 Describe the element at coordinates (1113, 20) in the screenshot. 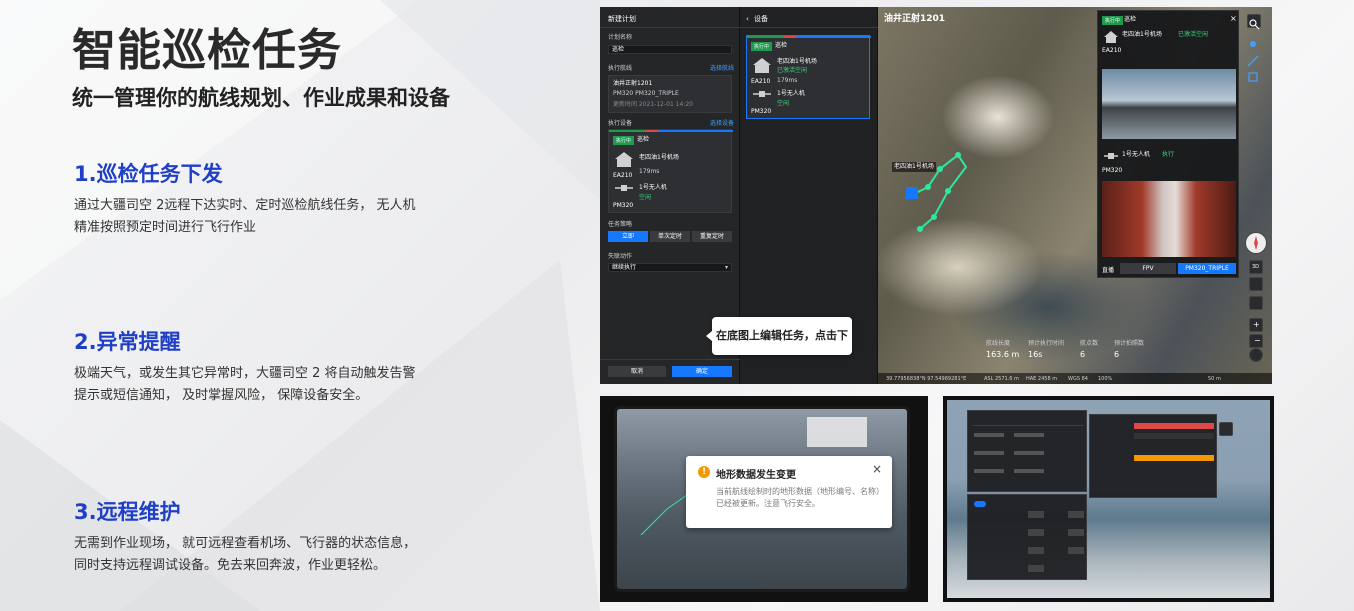

I see `live-status-badge: 执行中` at that location.